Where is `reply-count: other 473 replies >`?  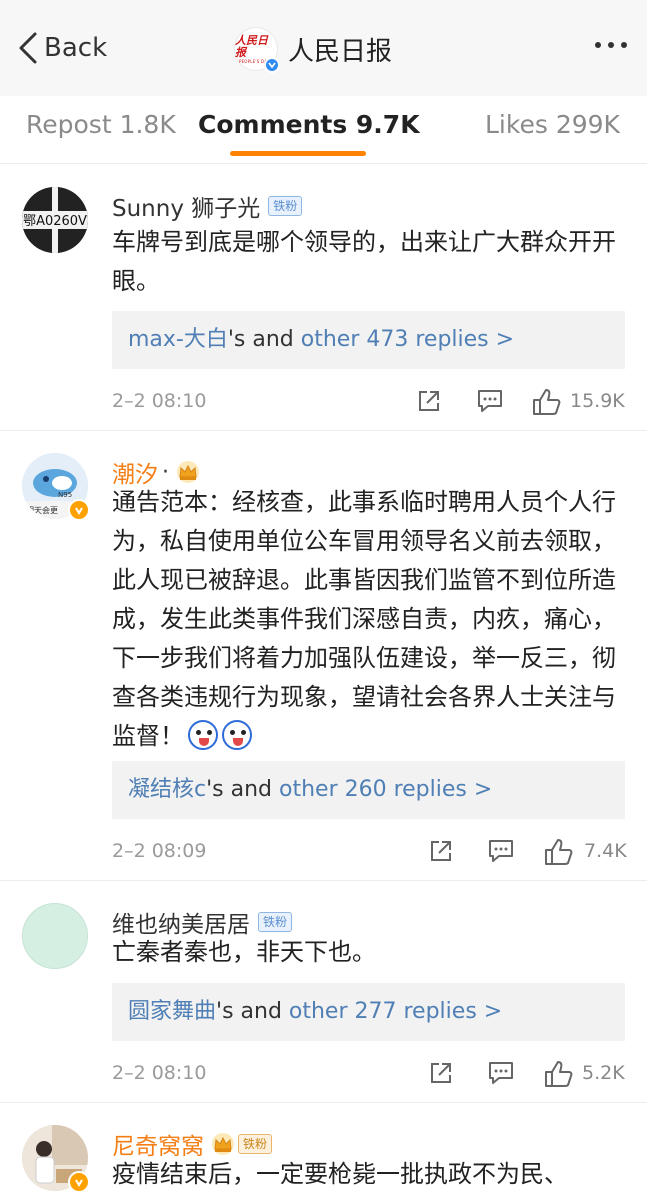 reply-count: other 473 replies > is located at coordinates (407, 339).